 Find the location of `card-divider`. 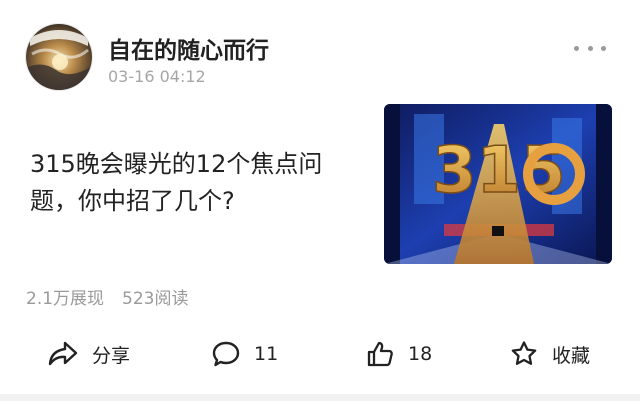

card-divider is located at coordinates (320, 397).